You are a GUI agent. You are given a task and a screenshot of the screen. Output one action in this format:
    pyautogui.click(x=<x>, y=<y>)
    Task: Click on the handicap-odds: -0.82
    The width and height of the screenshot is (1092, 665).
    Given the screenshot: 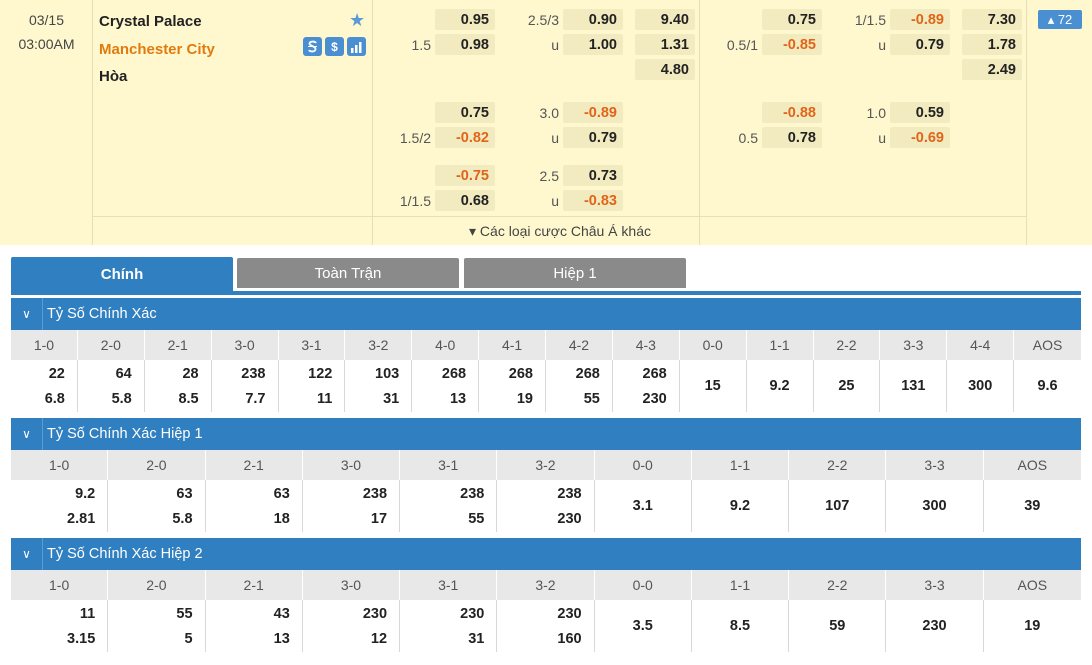 What is the action you would take?
    pyautogui.click(x=465, y=137)
    